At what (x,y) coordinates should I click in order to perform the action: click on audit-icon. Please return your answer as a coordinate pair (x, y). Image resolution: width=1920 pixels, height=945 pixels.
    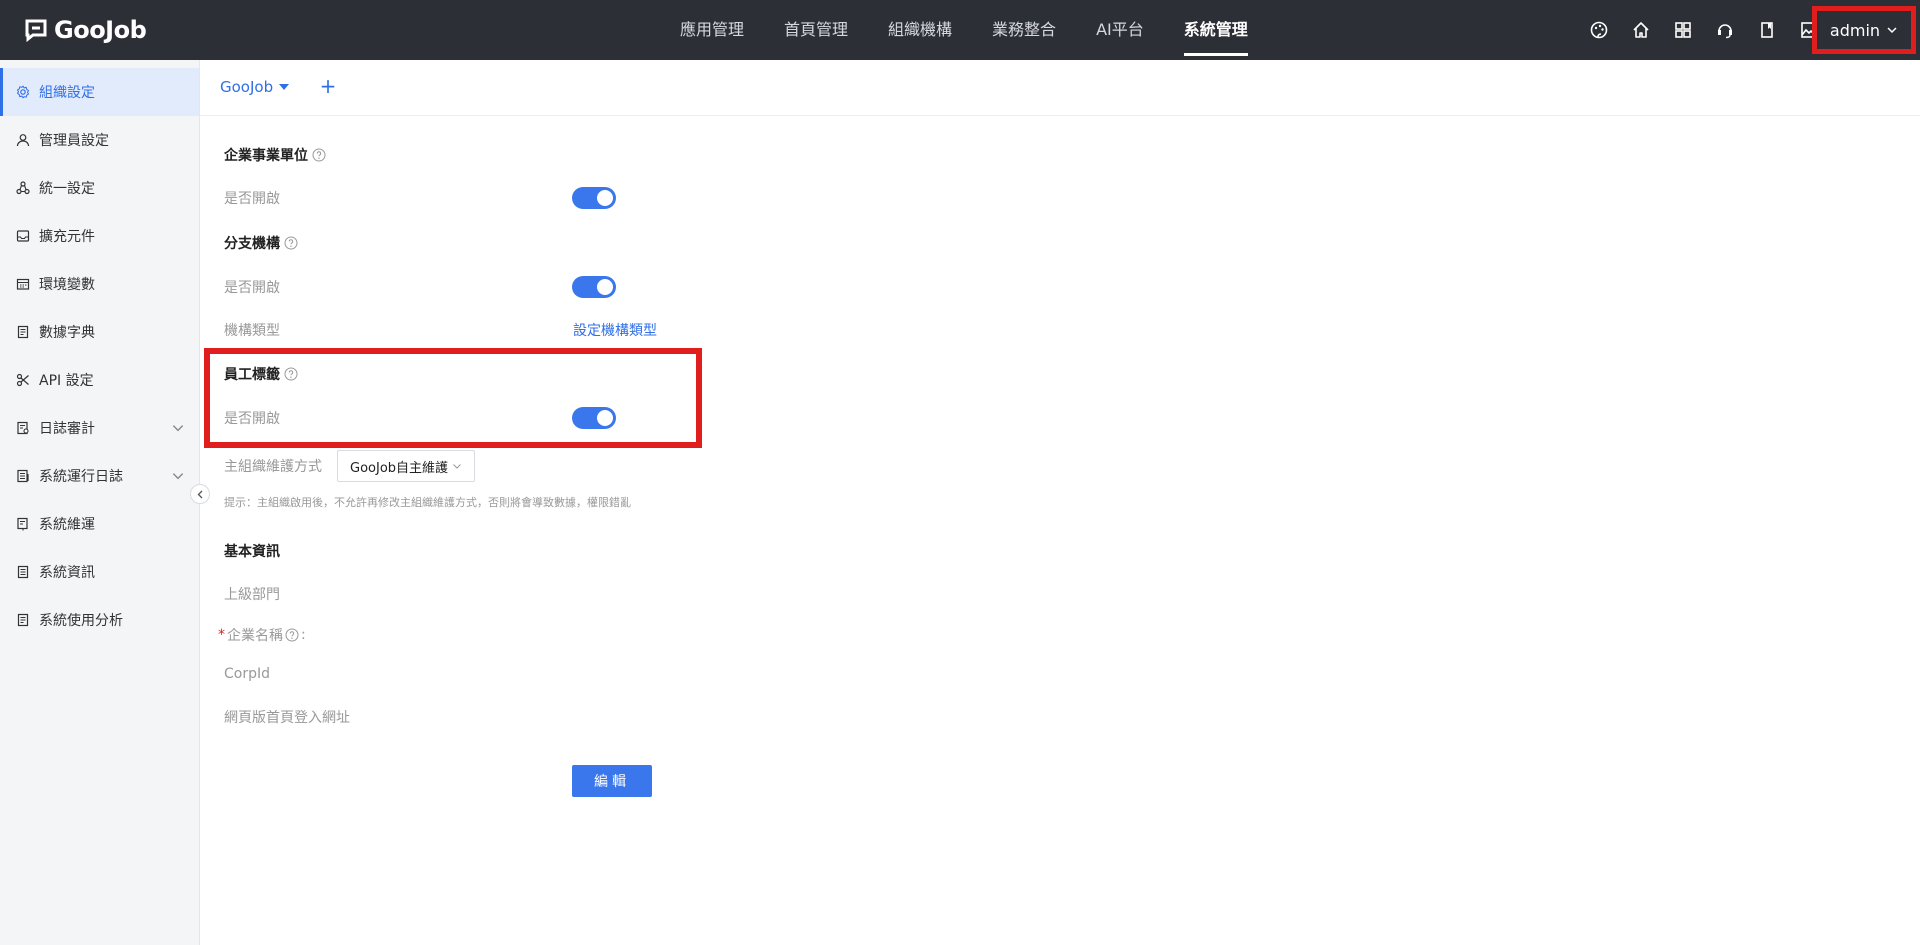
    Looking at the image, I should click on (23, 428).